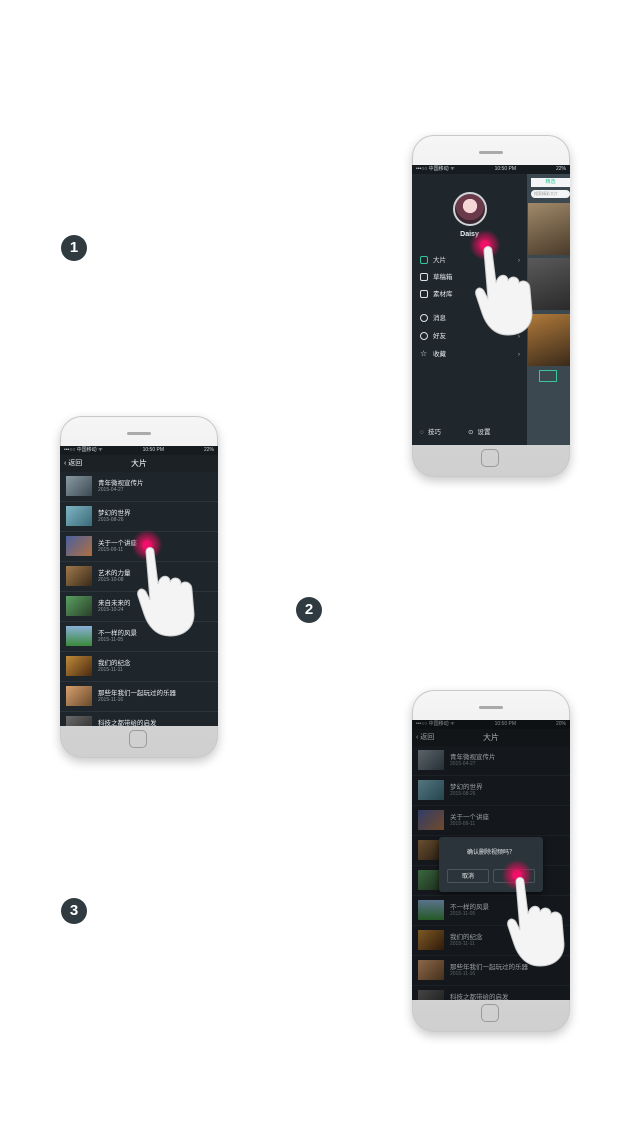 This screenshot has height=1136, width=640. What do you see at coordinates (74, 248) in the screenshot?
I see `step-1-badge: 1` at bounding box center [74, 248].